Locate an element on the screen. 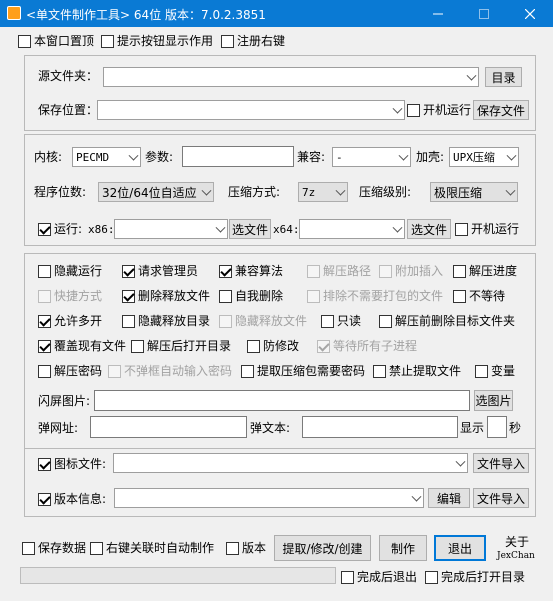 The image size is (553, 601). x86-combo is located at coordinates (171, 229).